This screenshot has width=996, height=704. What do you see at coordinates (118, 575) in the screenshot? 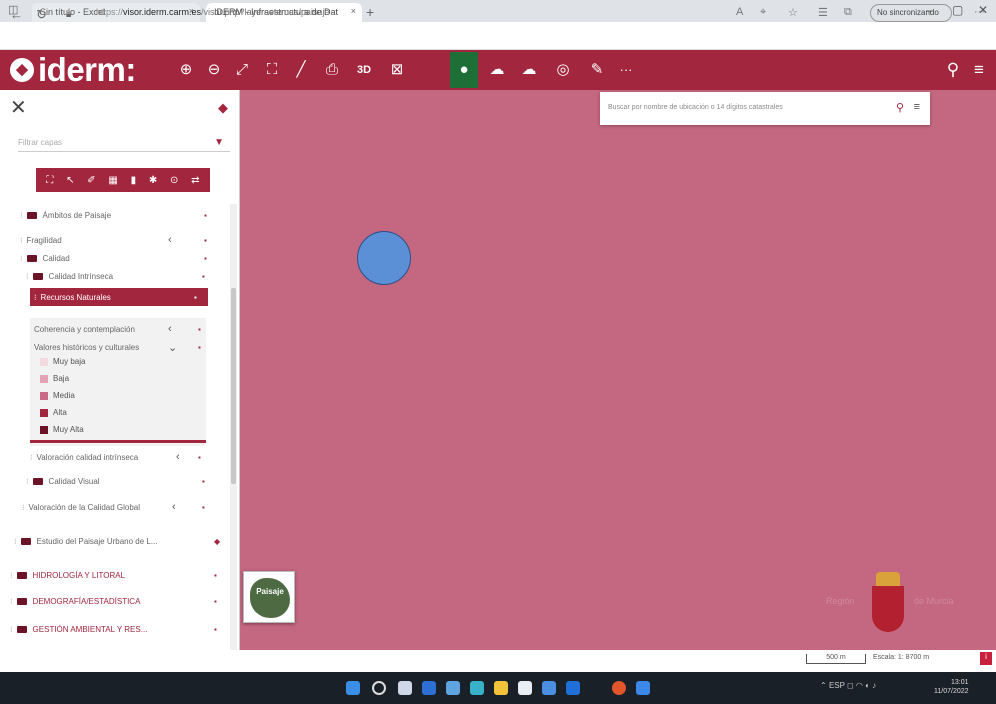
I see `tree-group: ⁝ HIDROLOGÍA Y LITORAL ▪` at bounding box center [118, 575].